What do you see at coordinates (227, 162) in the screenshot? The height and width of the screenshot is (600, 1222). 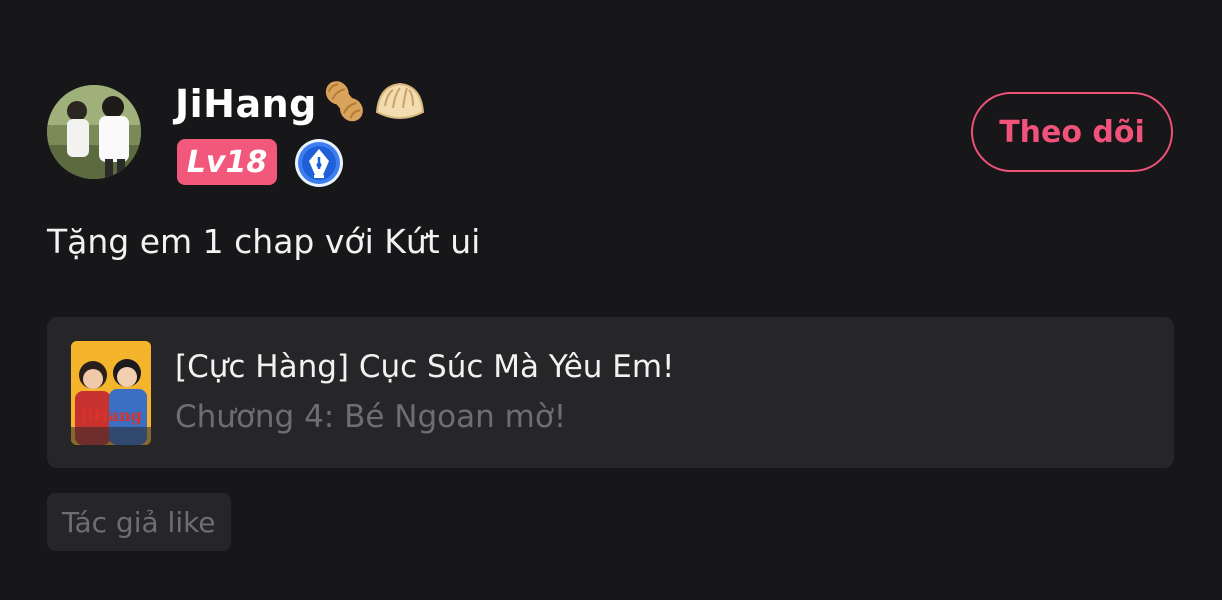 I see `level-badge: Lv18` at bounding box center [227, 162].